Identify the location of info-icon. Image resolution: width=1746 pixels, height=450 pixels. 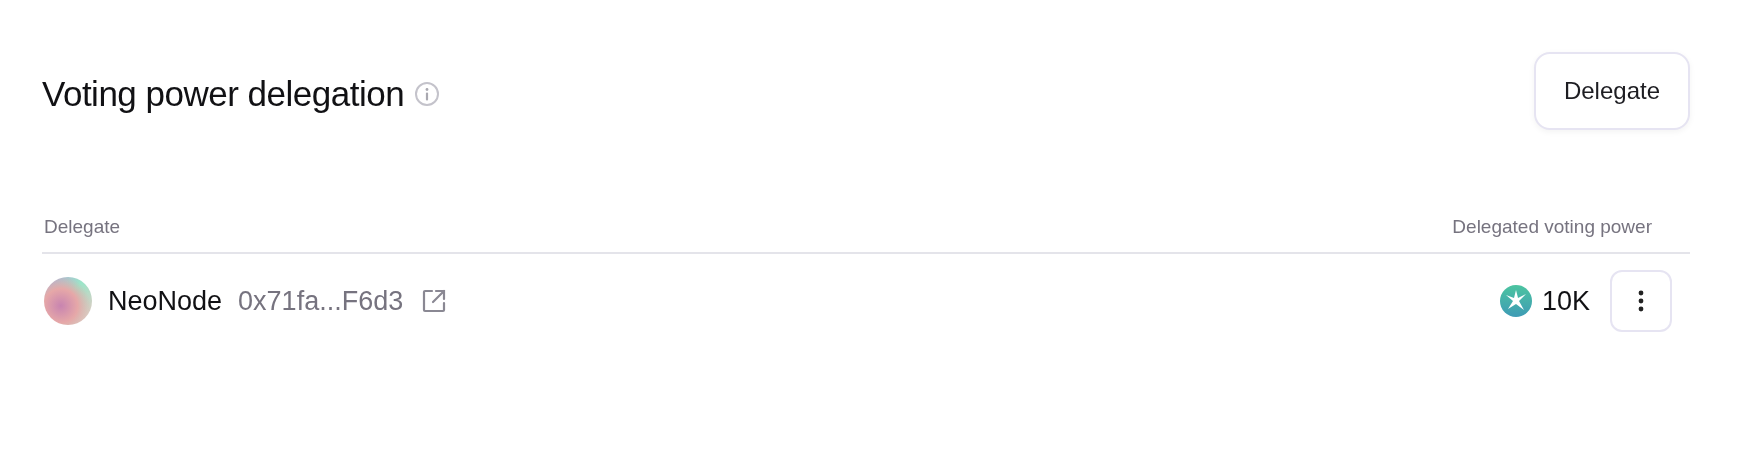
(427, 94).